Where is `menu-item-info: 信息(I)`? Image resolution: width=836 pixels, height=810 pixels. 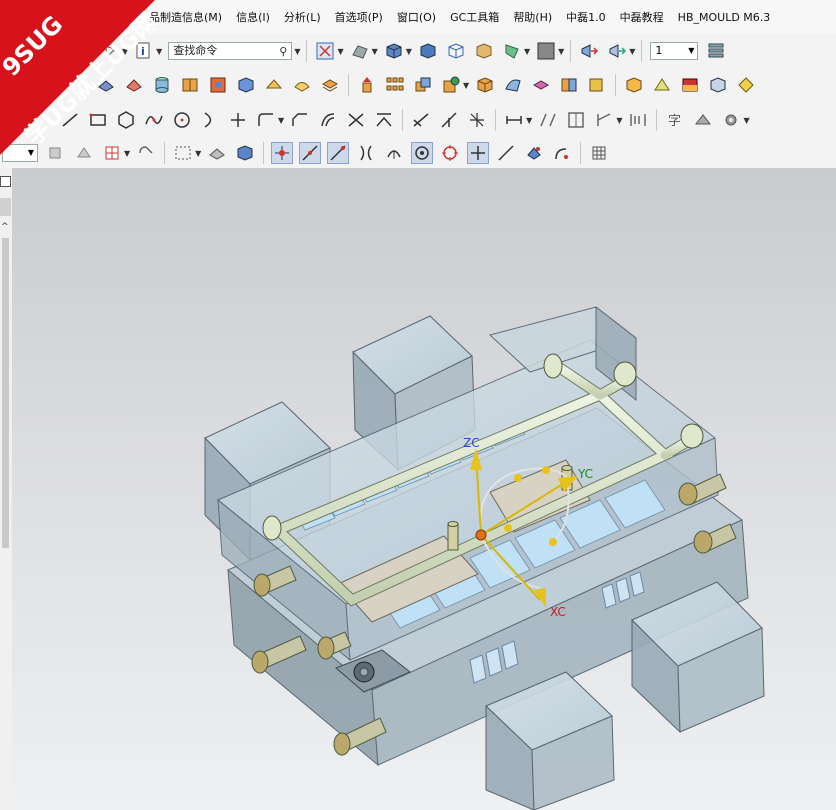
menu-item-info: 信息(I) is located at coordinates (253, 17).